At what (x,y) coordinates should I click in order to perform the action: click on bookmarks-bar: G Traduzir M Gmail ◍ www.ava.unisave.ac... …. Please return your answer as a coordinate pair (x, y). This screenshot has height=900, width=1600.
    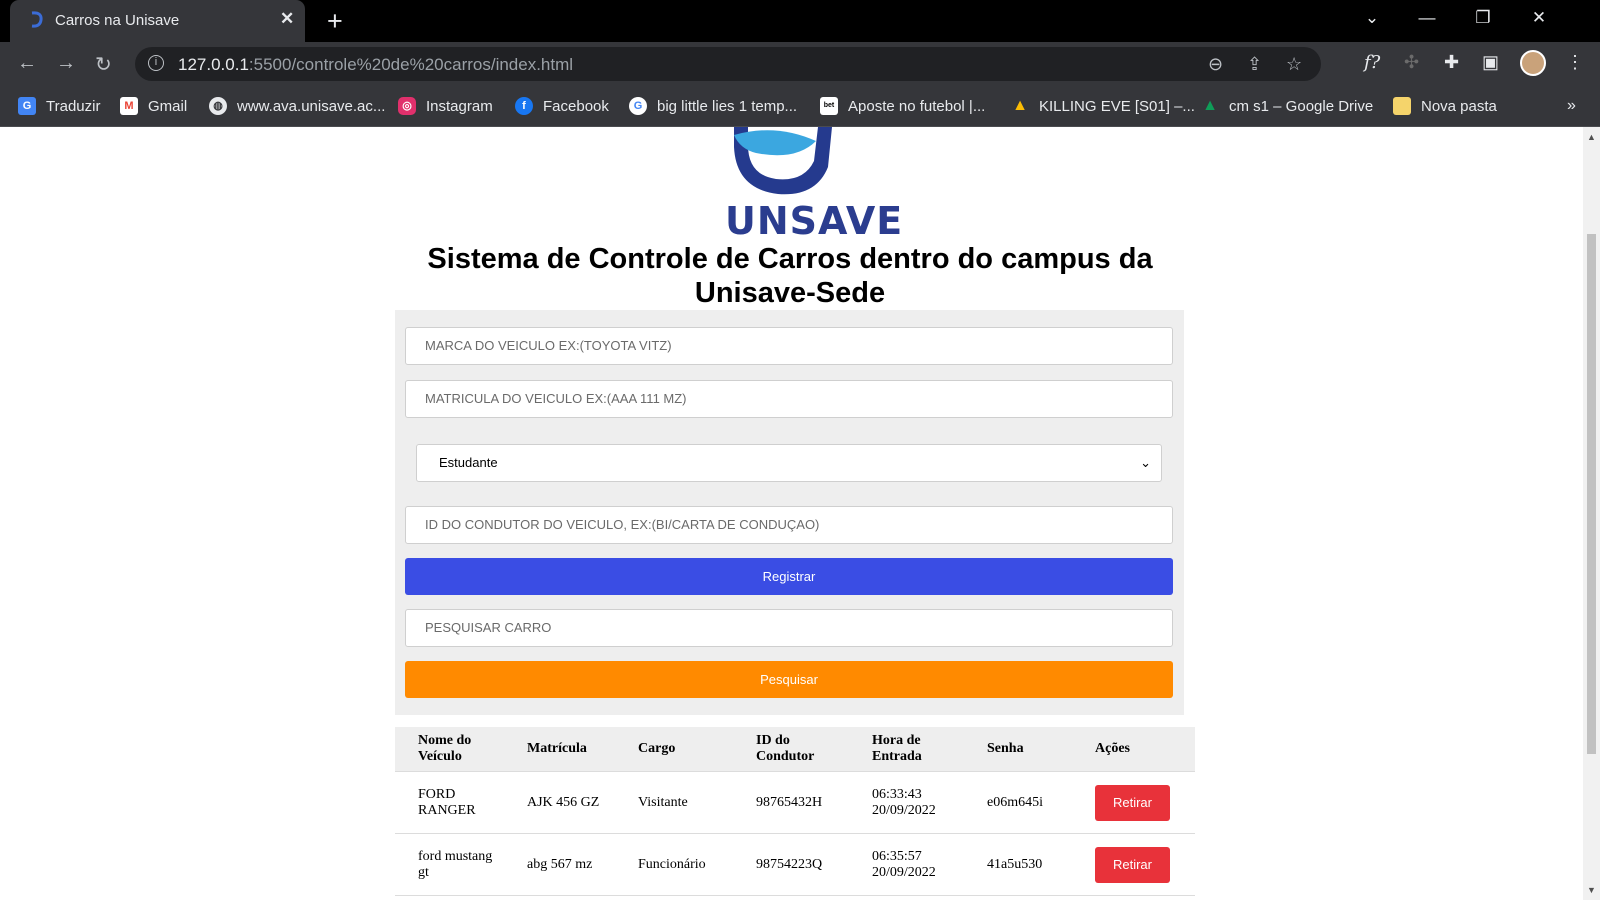
    Looking at the image, I should click on (800, 106).